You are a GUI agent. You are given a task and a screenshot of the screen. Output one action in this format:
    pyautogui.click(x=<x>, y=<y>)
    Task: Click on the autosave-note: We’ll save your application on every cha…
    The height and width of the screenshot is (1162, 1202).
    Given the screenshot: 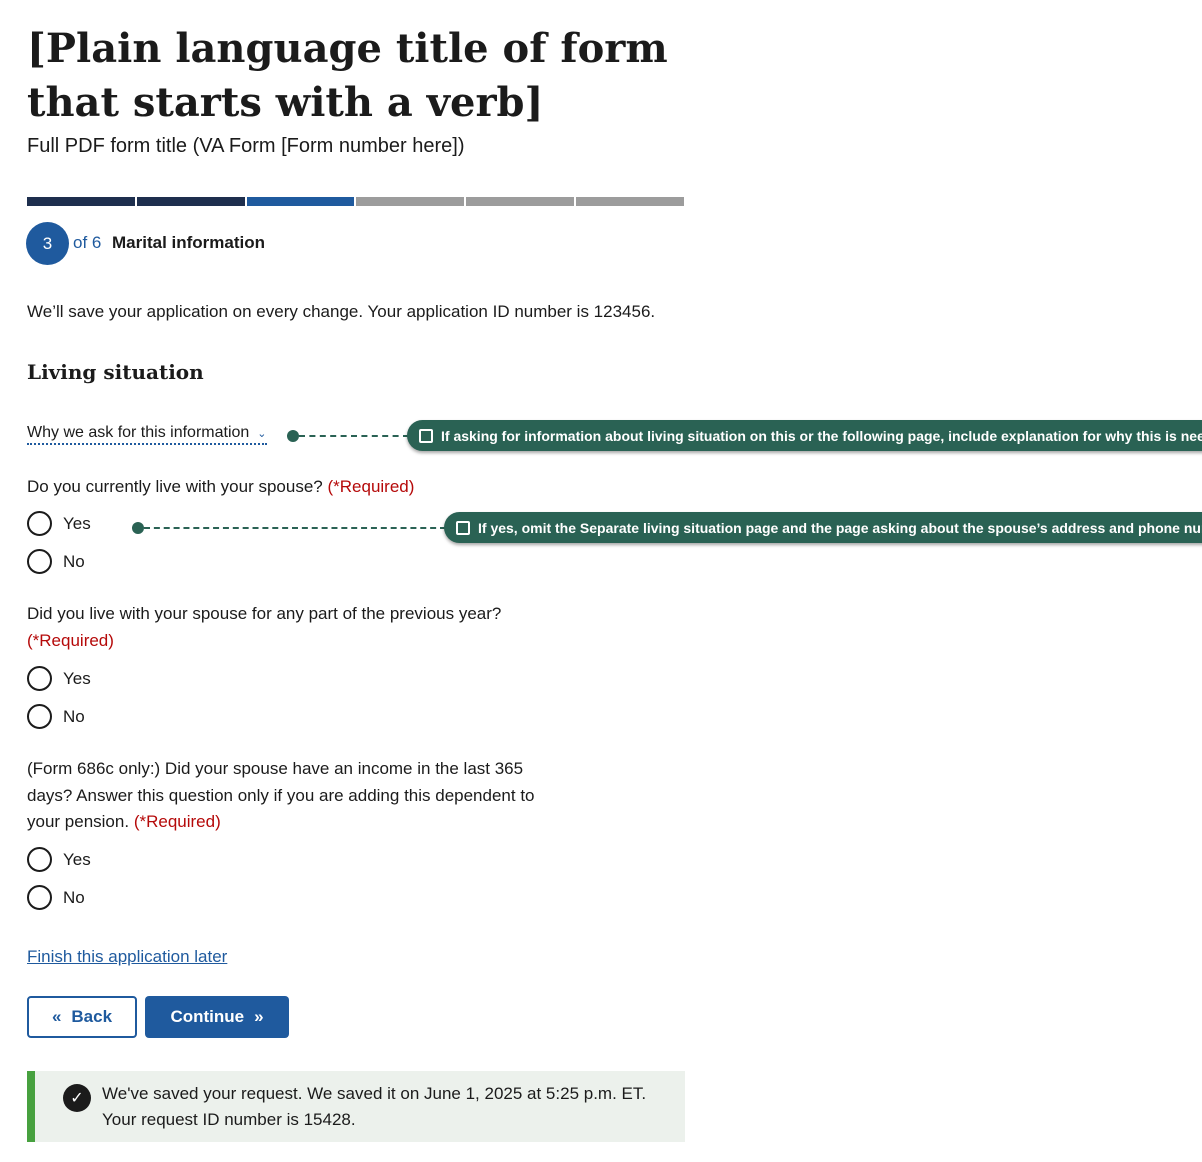 What is the action you would take?
    pyautogui.click(x=341, y=311)
    